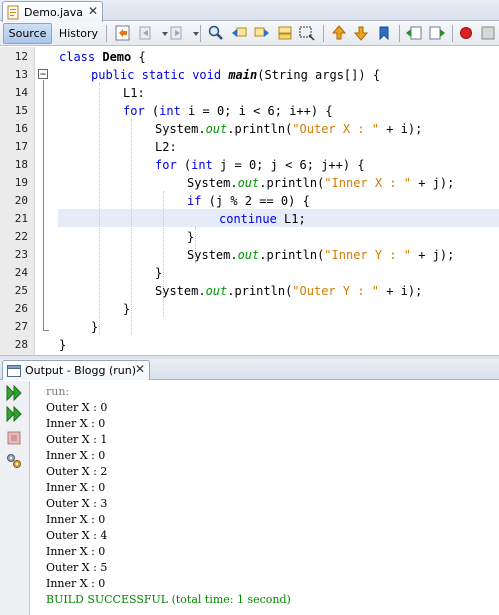  Describe the element at coordinates (163, 75) in the screenshot. I see `keyword: static` at that location.